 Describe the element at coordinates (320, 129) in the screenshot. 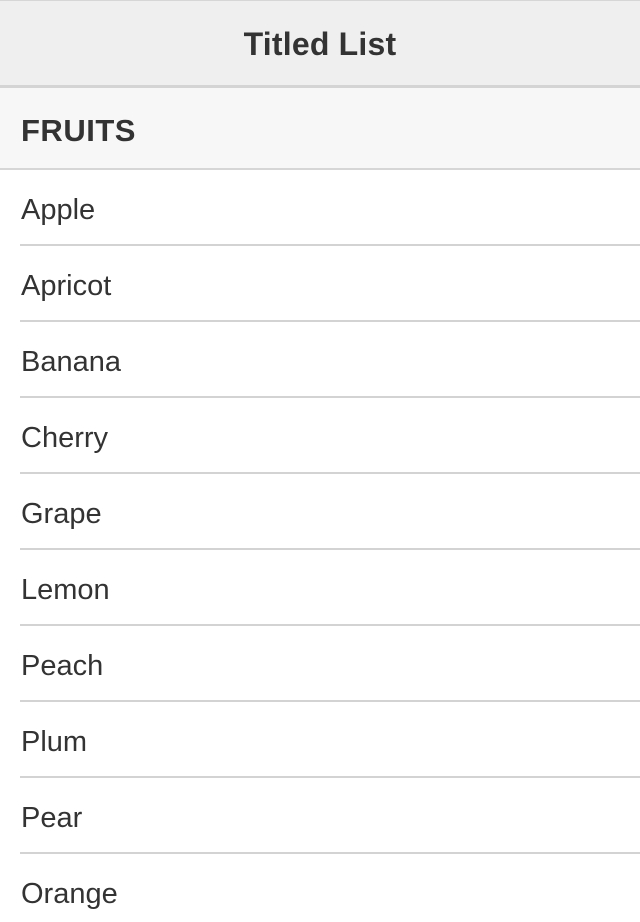

I see `section-header-fruits: FRUITS` at that location.